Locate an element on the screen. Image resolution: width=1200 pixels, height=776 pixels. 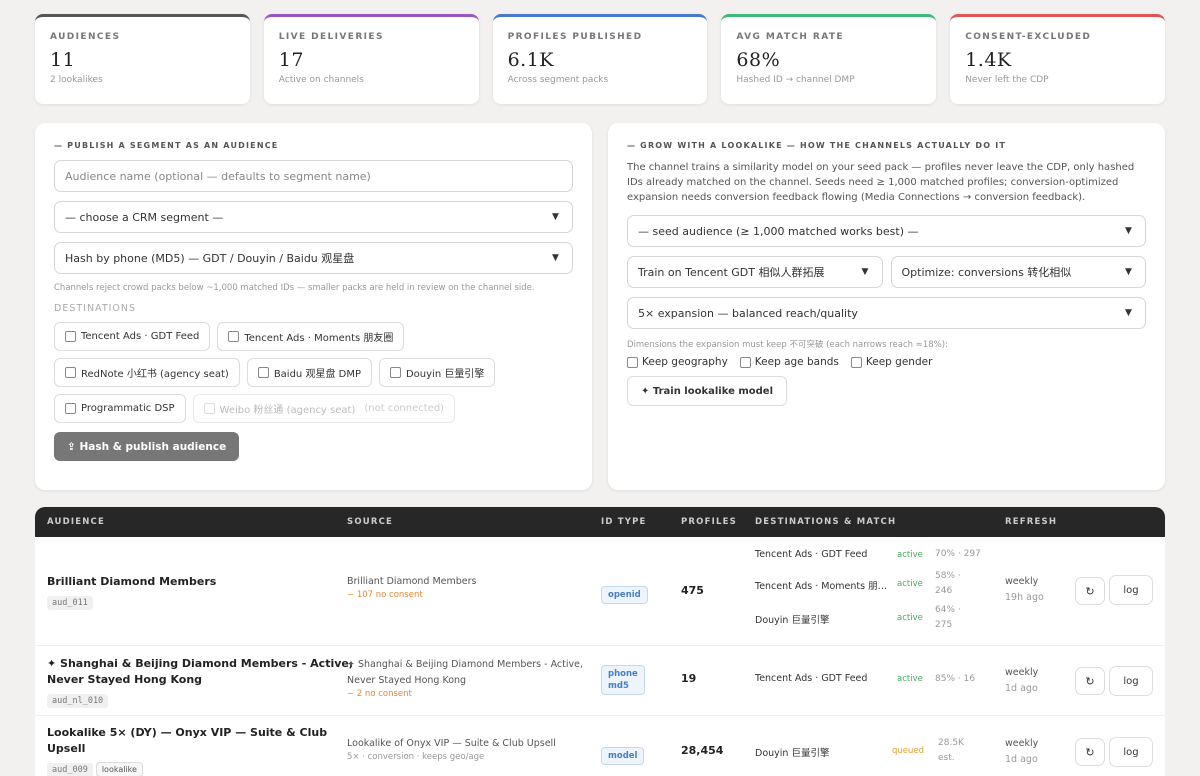
expansion-value: 5× expansion — balanced reach/quality is located at coordinates (748, 313).